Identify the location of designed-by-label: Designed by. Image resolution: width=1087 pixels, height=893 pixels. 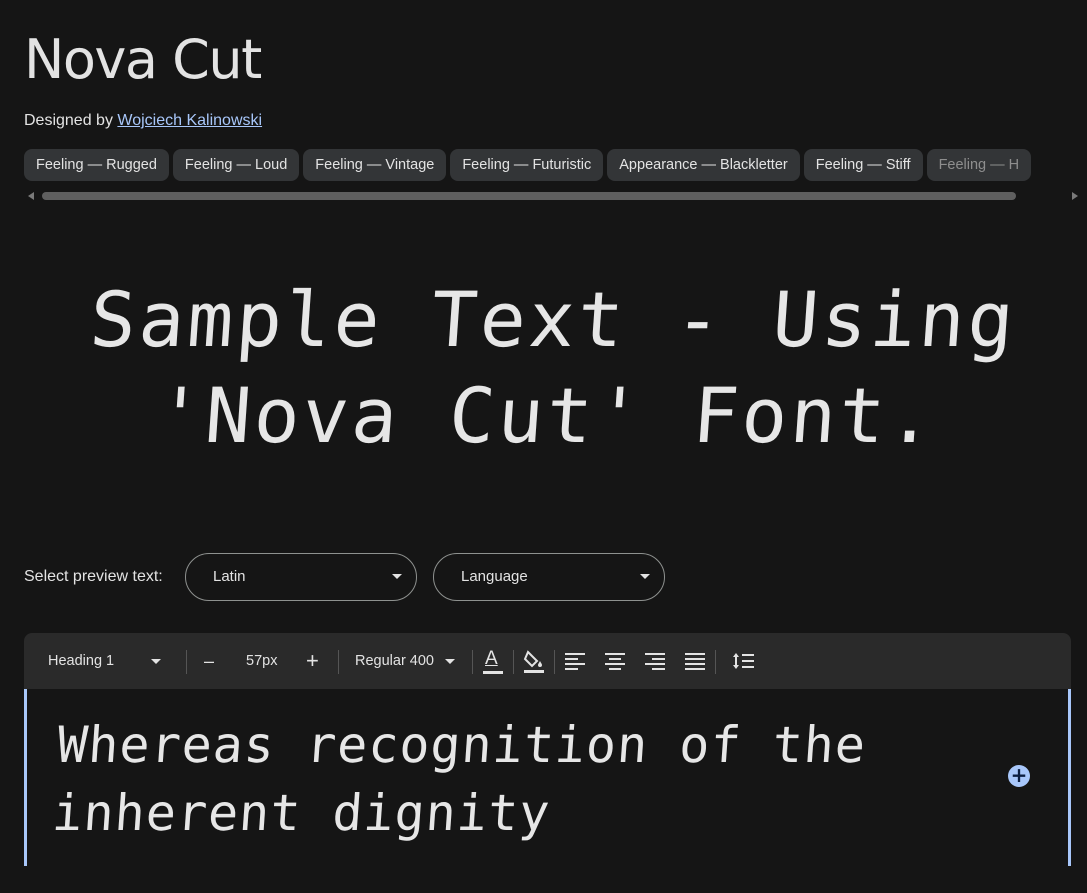
(68, 120).